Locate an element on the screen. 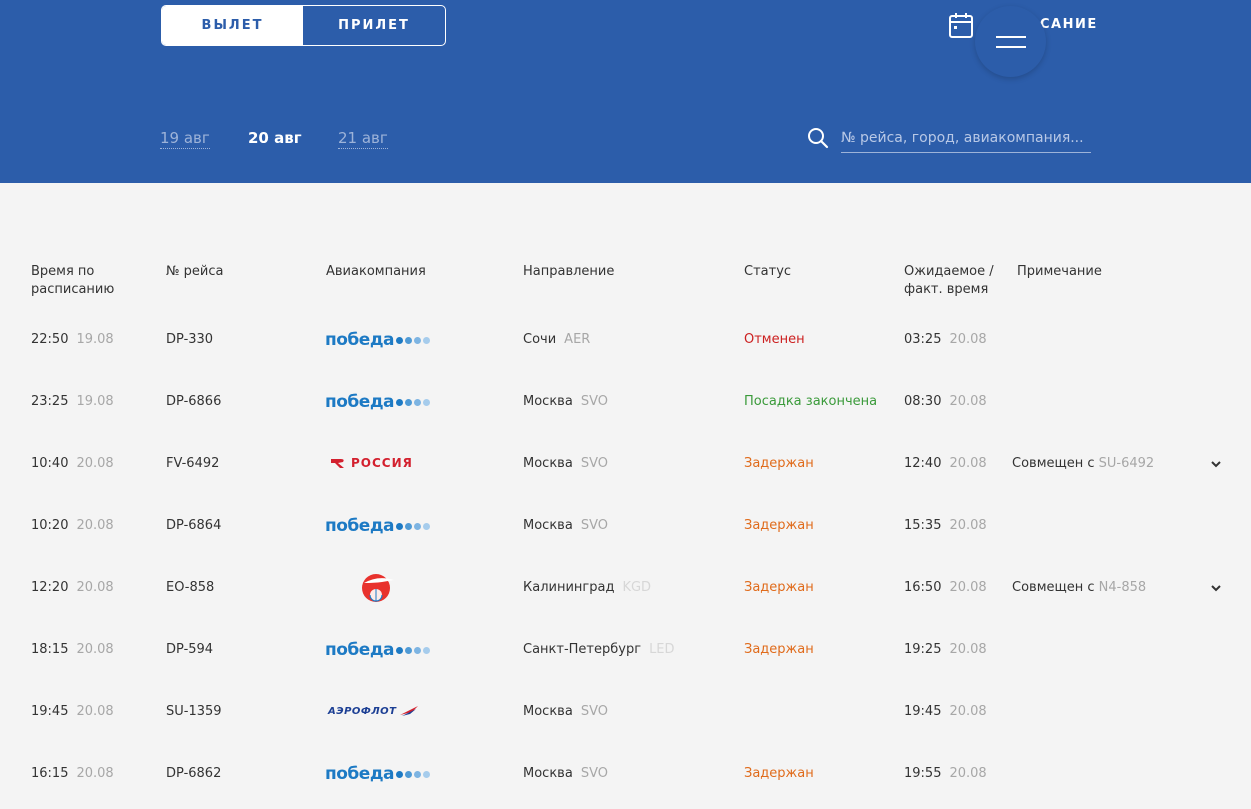  note-text: Совмещен с N4-858 is located at coordinates (1079, 587).